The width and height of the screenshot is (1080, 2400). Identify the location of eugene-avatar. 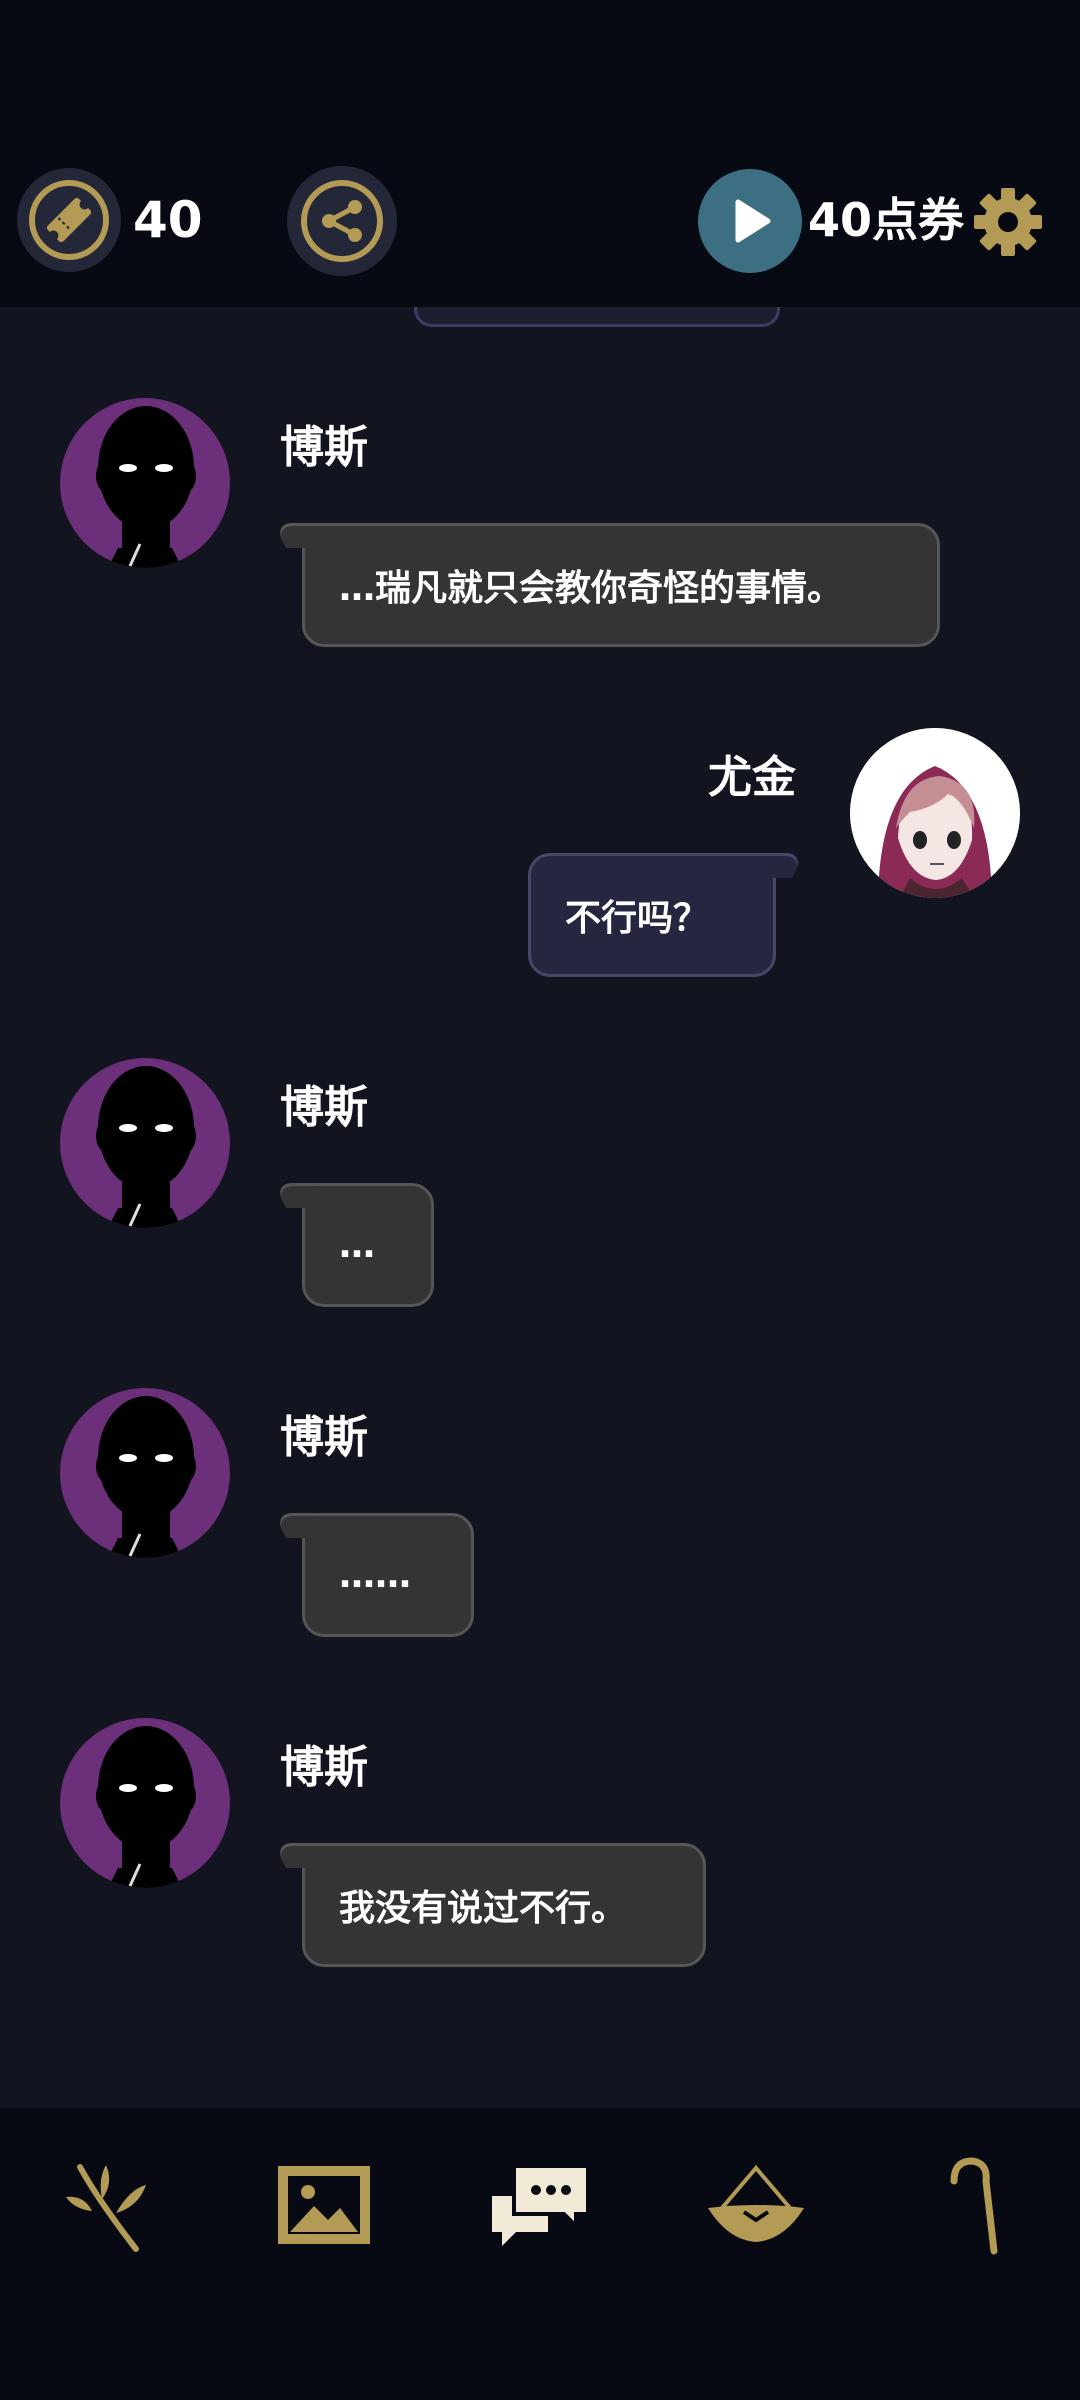
(935, 813).